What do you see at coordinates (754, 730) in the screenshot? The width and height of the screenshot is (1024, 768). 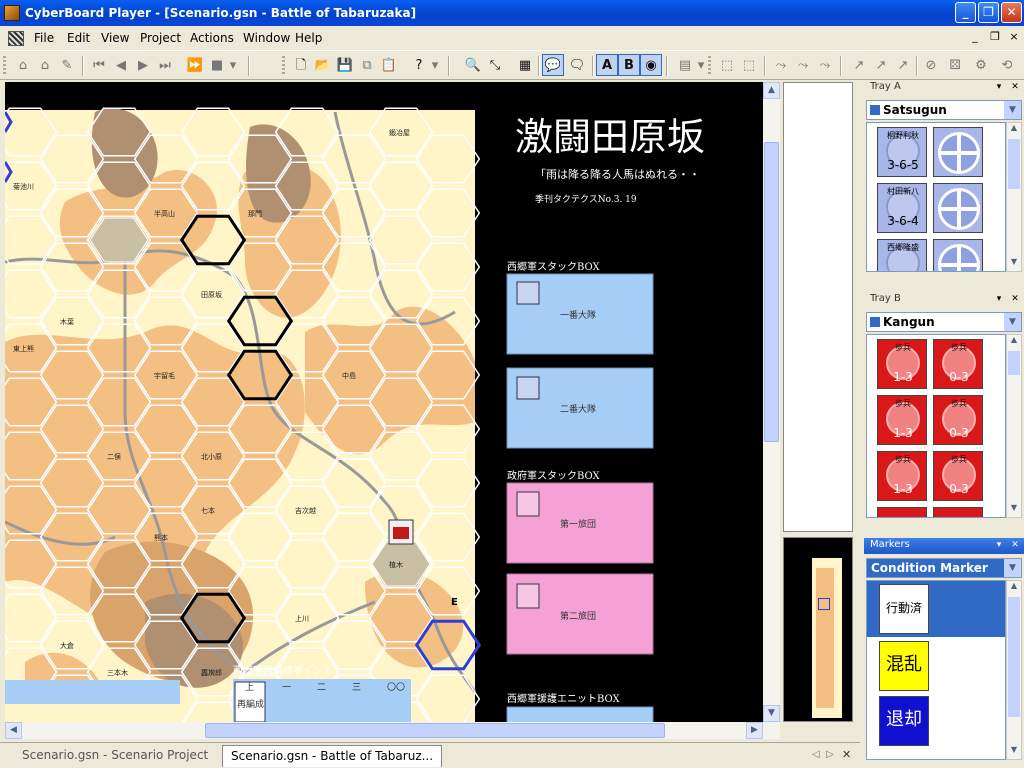 I see `scroll-right-button: ▶` at bounding box center [754, 730].